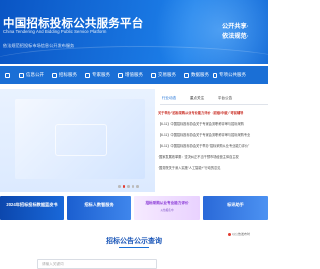 This screenshot has width=320, height=269. I want to click on nav-expert-service: 专家服务, so click(97, 75).